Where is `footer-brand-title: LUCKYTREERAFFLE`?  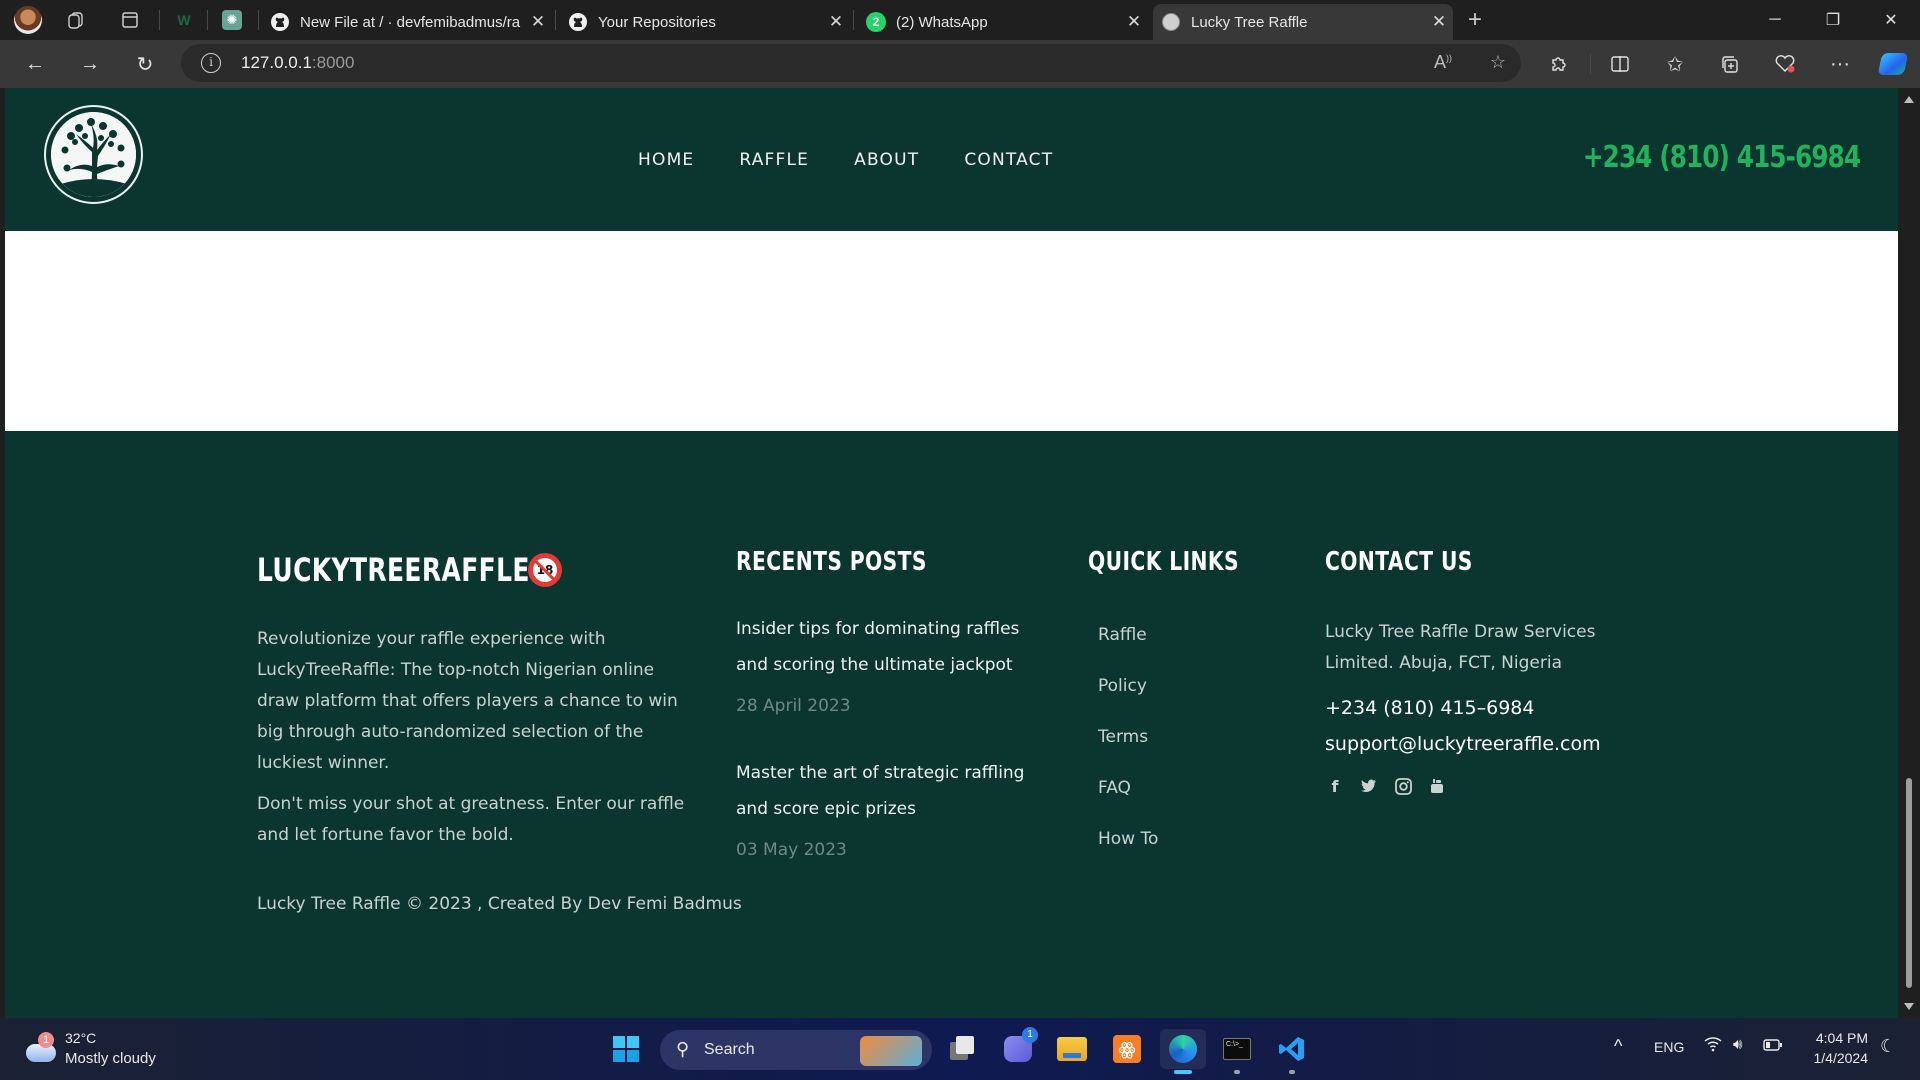 footer-brand-title: LUCKYTREERAFFLE is located at coordinates (393, 570).